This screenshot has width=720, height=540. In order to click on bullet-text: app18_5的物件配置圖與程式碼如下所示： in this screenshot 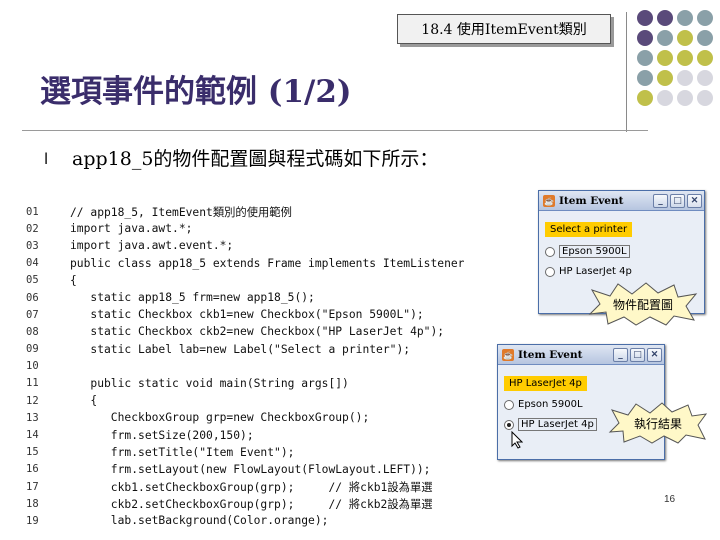, I will do `click(255, 159)`.